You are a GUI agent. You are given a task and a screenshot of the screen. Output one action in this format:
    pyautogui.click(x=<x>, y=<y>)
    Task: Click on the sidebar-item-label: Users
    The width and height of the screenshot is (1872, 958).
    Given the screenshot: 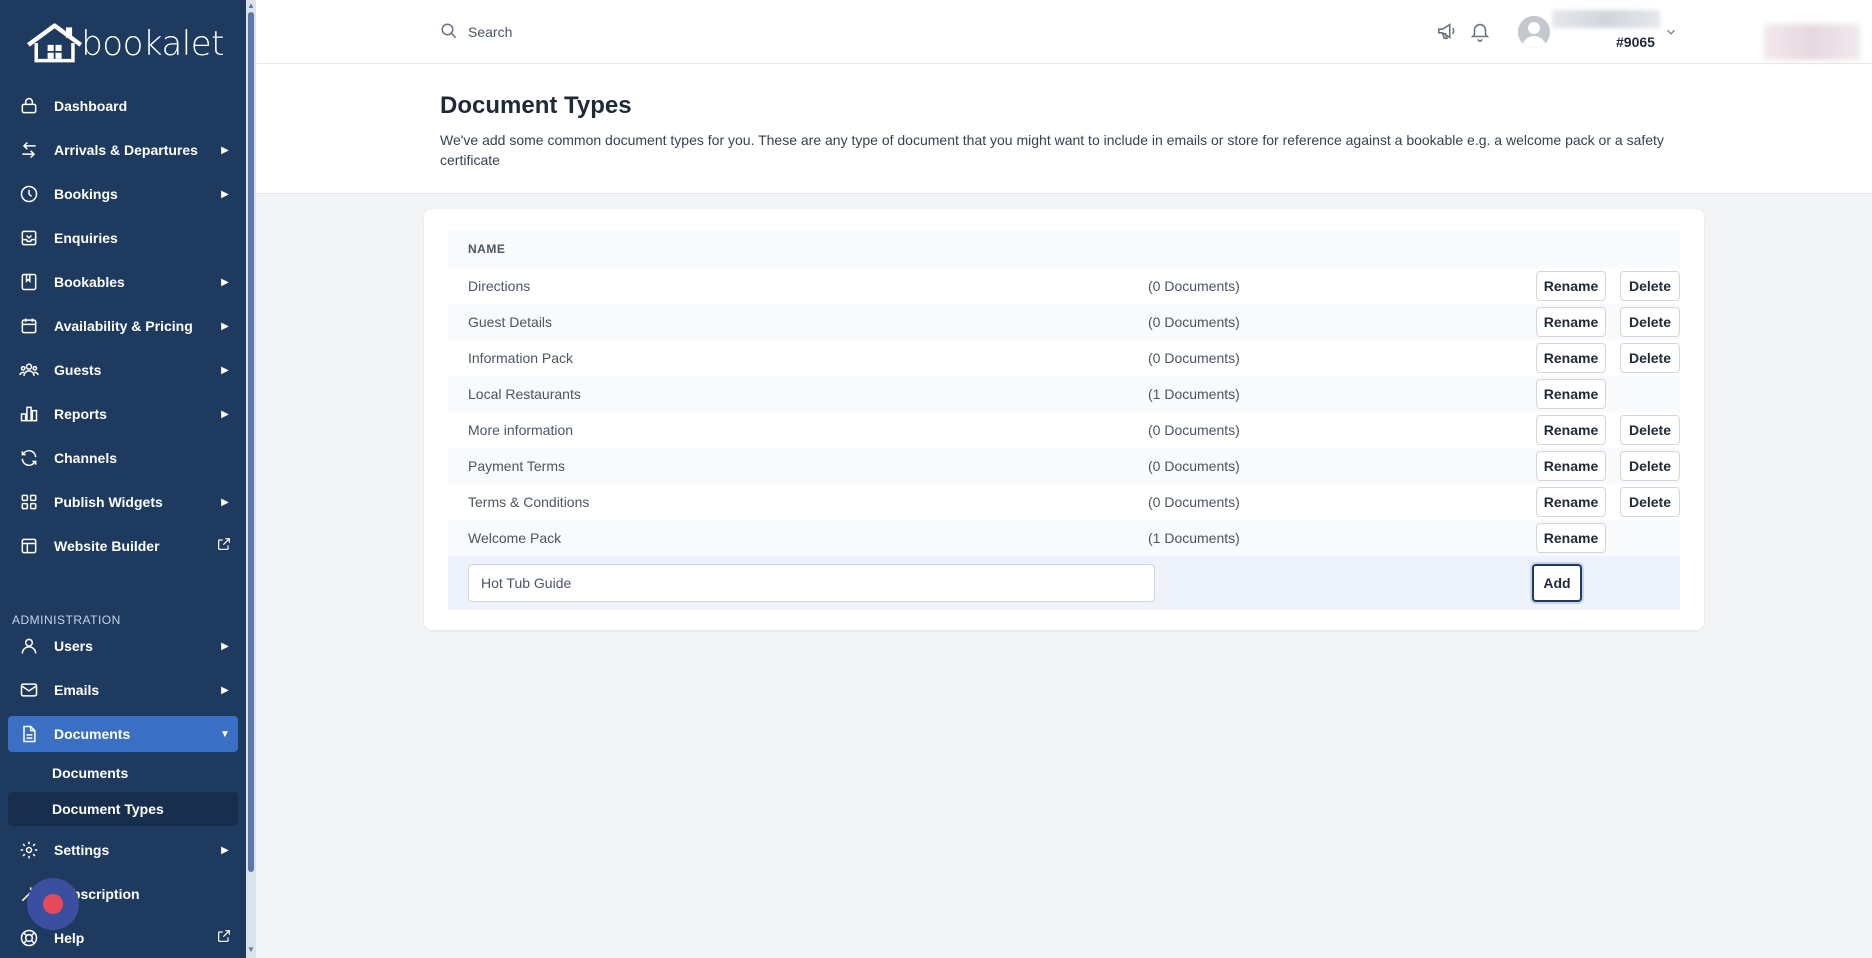 What is the action you would take?
    pyautogui.click(x=73, y=646)
    